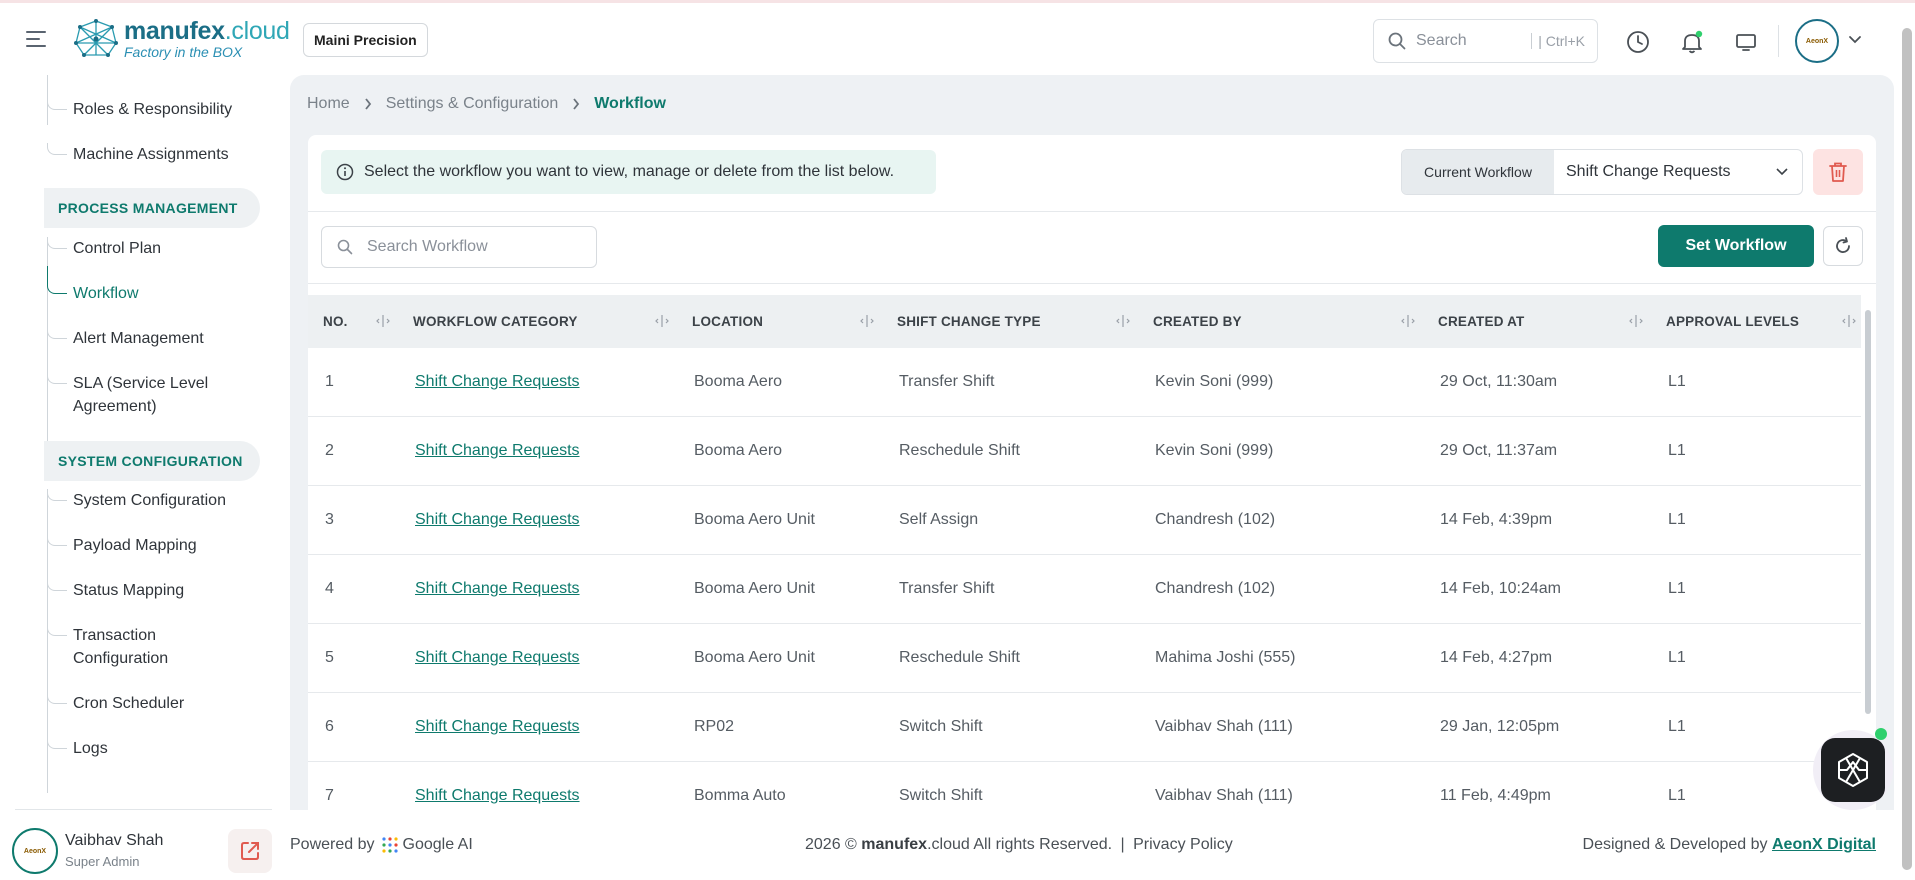  What do you see at coordinates (328, 104) in the screenshot?
I see `breadcrumb-home: Home` at bounding box center [328, 104].